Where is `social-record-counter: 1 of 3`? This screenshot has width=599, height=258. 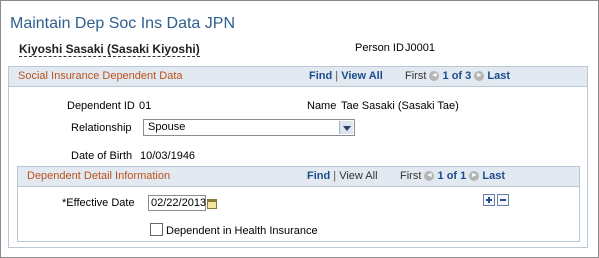 social-record-counter: 1 of 3 is located at coordinates (457, 76).